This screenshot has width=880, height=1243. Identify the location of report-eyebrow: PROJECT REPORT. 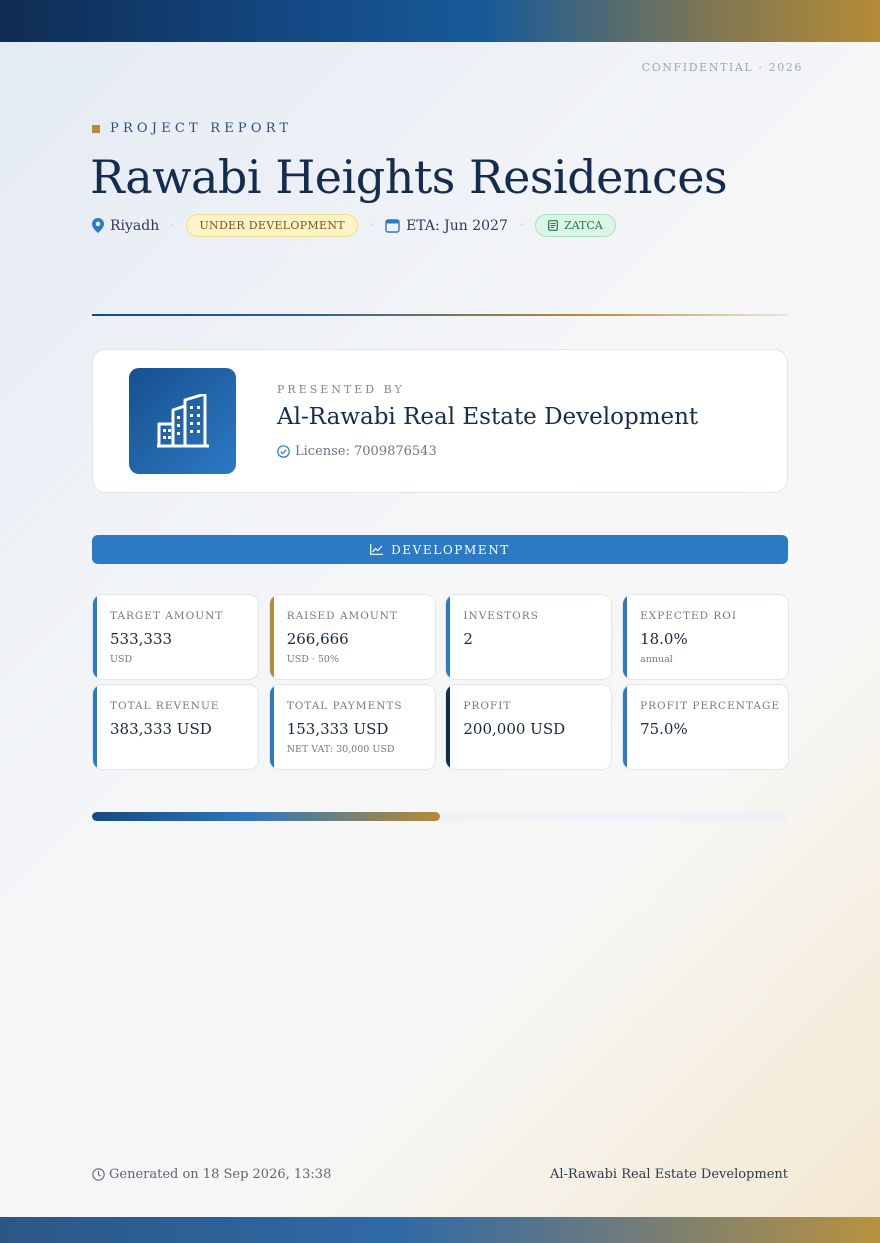
(192, 128).